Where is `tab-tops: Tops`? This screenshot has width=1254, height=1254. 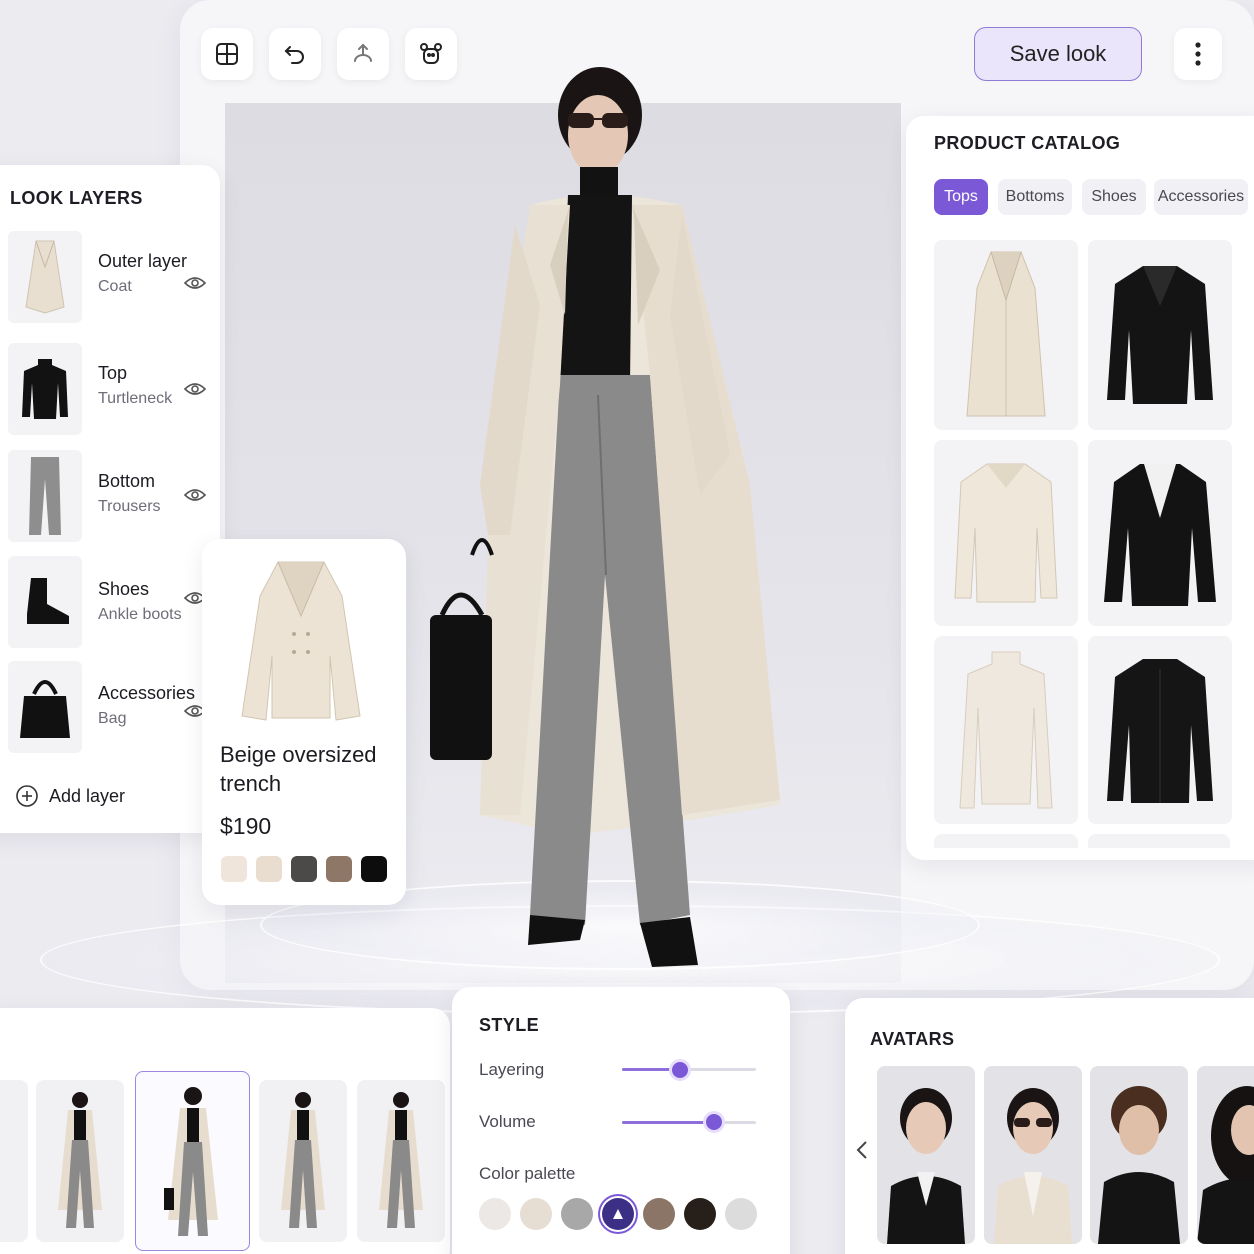
tab-tops: Tops is located at coordinates (961, 197).